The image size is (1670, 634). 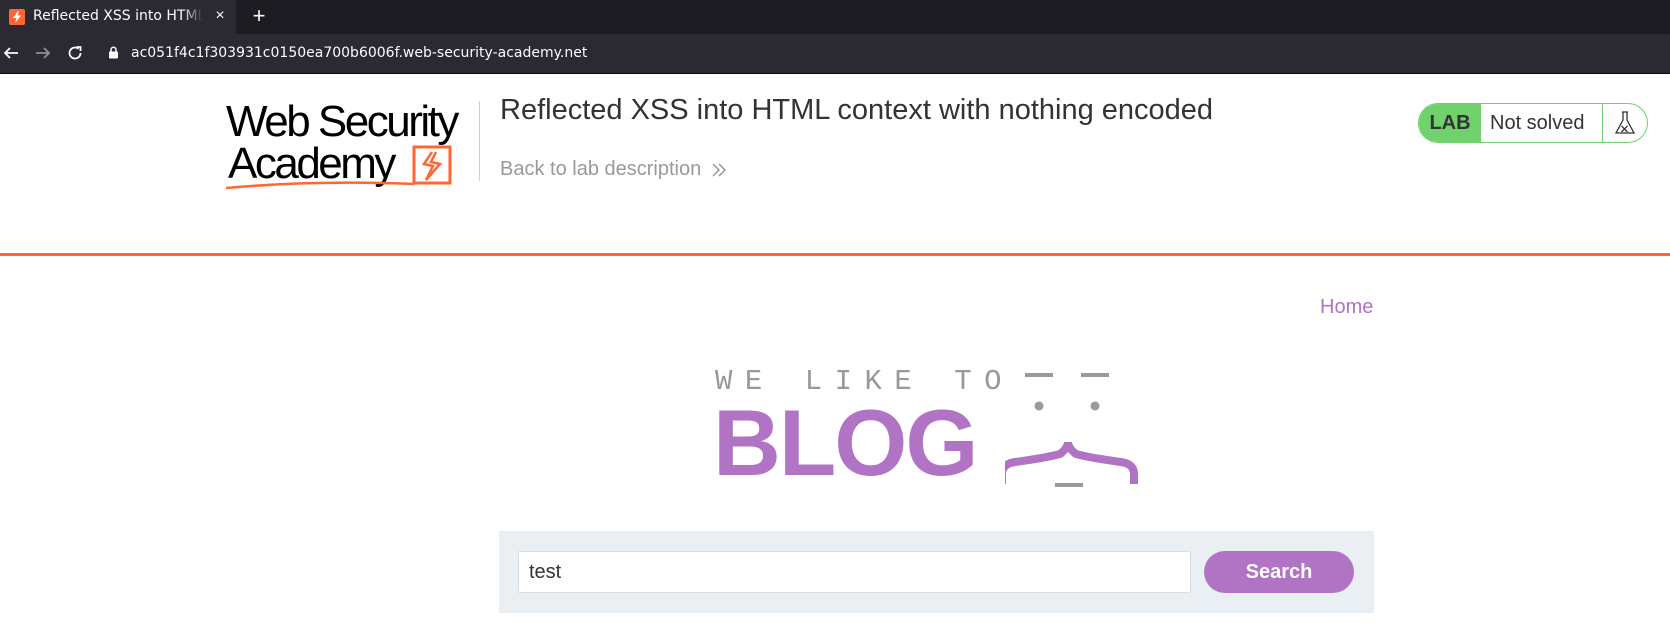 I want to click on double-chevron-icon, so click(x=719, y=170).